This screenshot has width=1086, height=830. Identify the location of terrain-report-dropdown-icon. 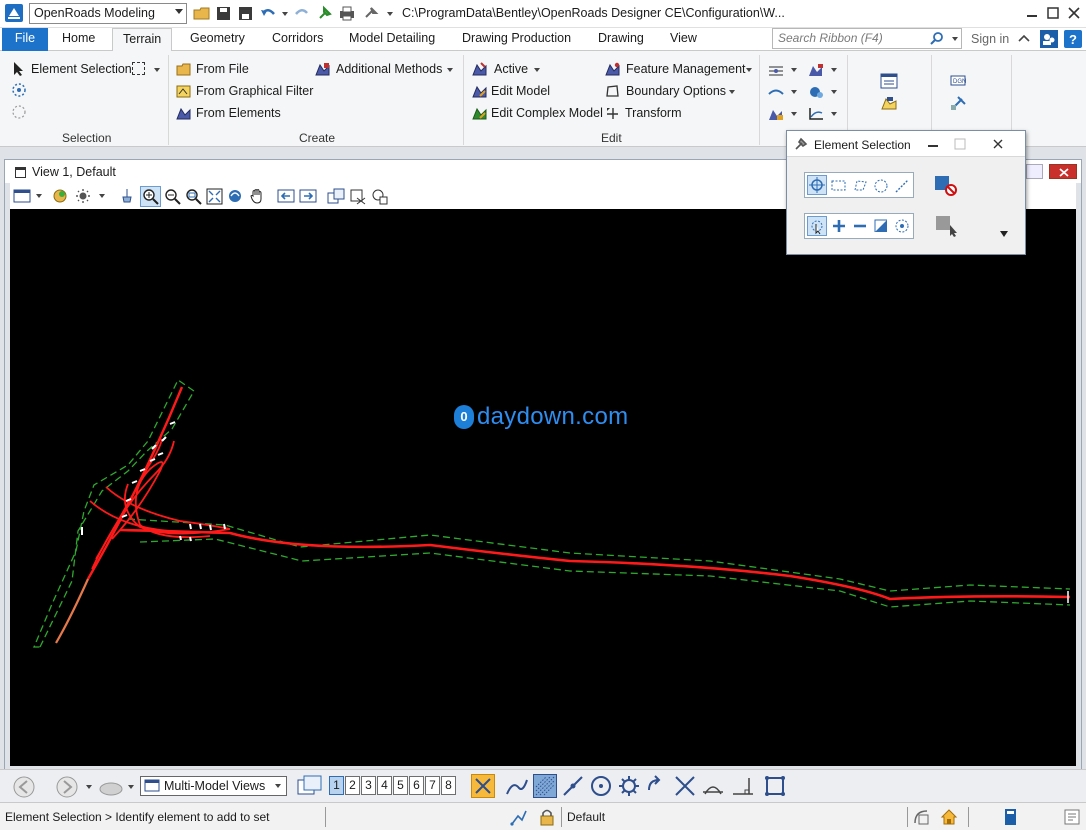
(794, 114).